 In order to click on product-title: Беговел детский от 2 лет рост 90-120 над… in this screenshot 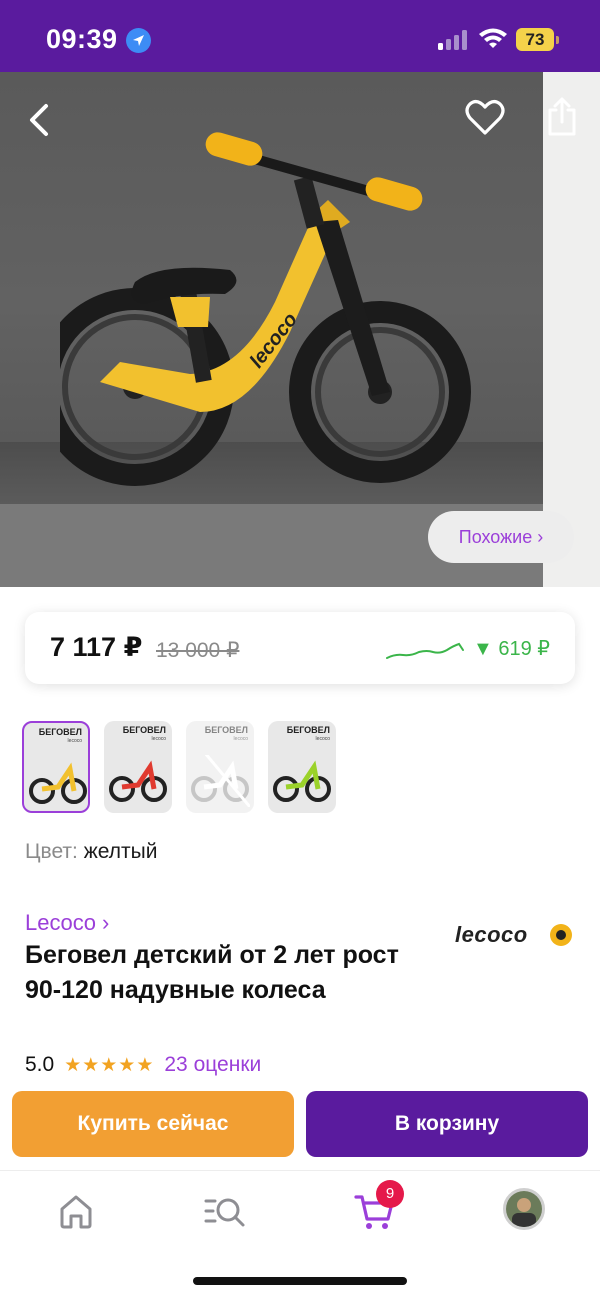, I will do `click(212, 972)`.